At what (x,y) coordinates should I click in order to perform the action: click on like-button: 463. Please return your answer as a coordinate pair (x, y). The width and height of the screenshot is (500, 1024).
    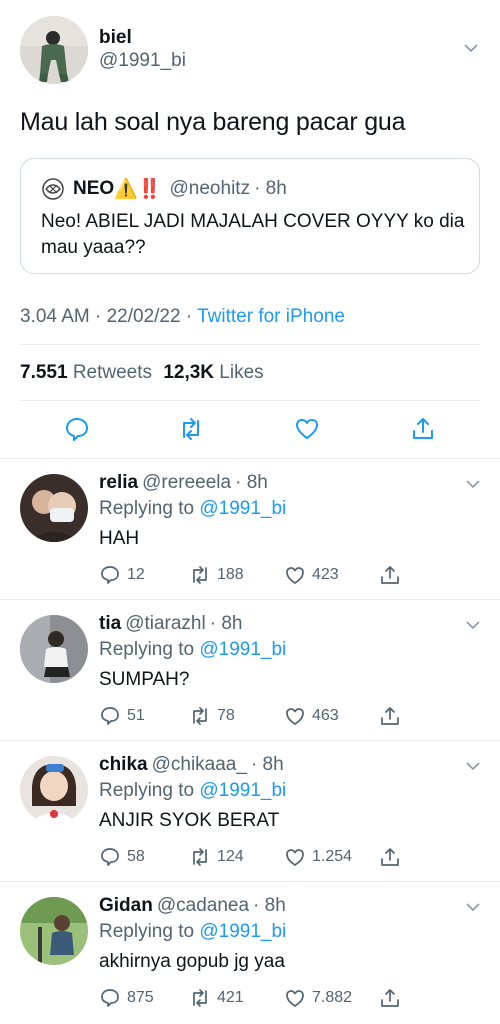
    Looking at the image, I should click on (311, 716).